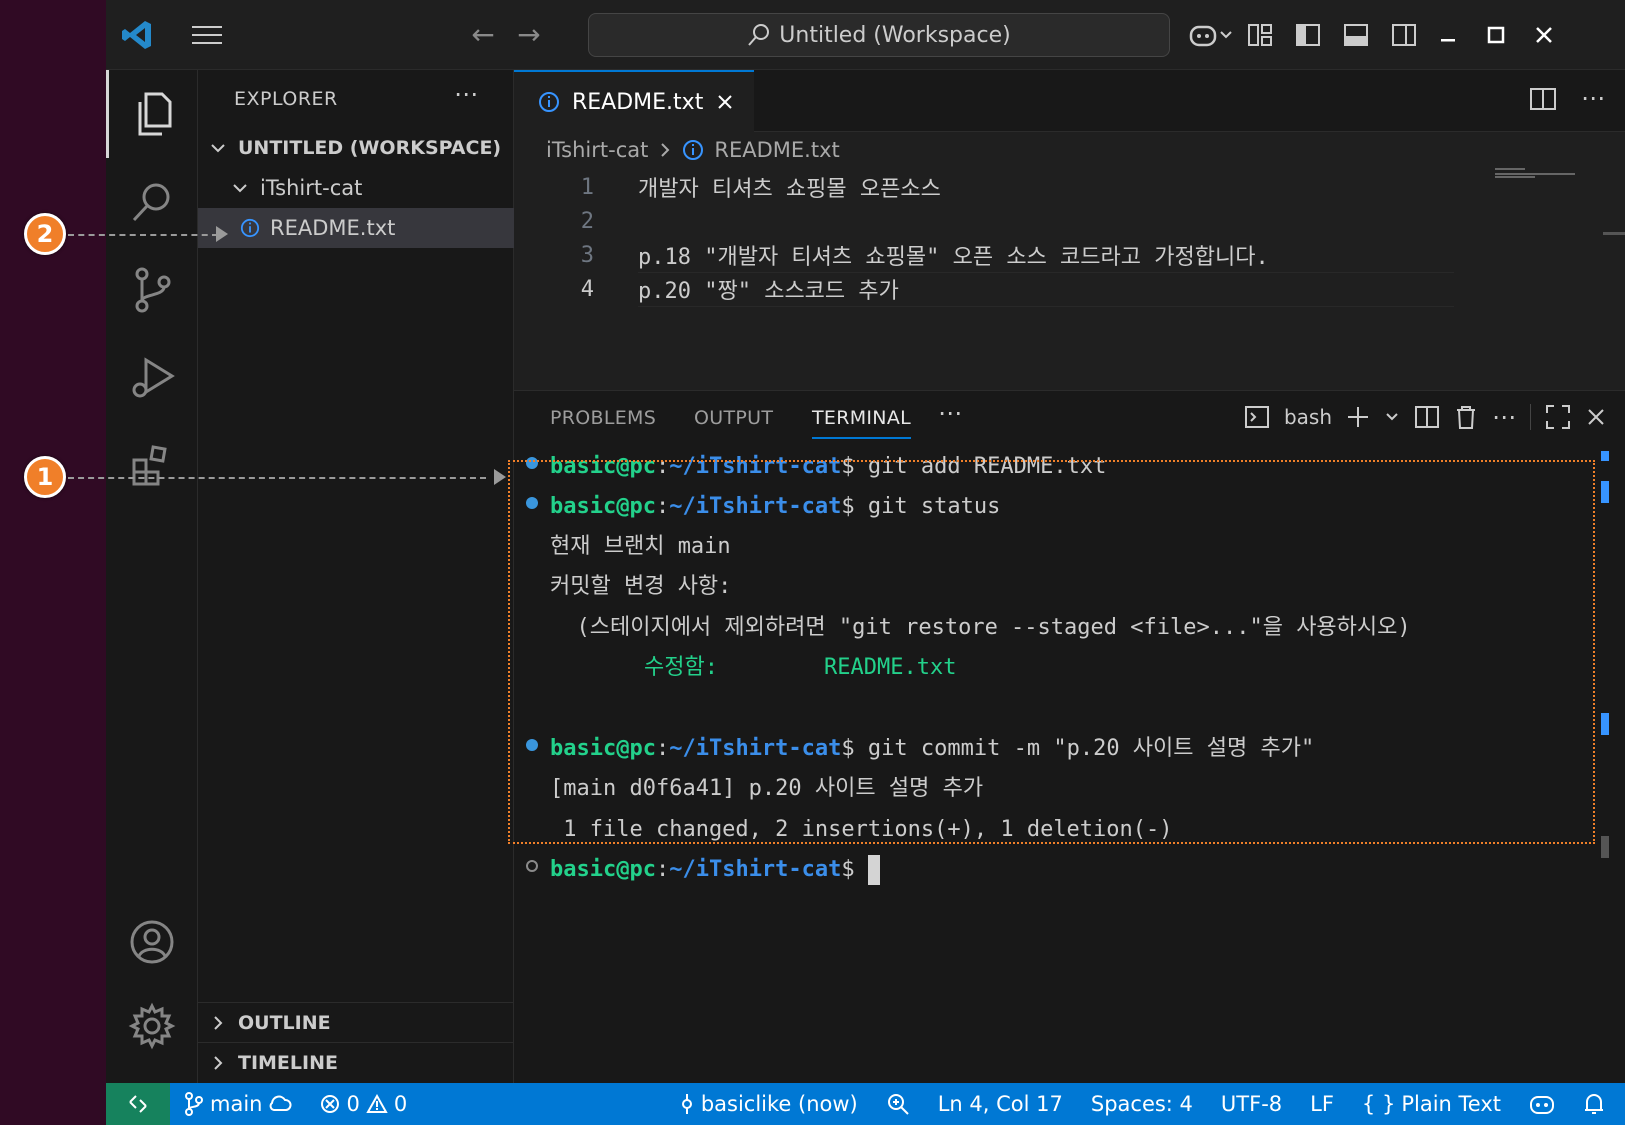  What do you see at coordinates (281, 1103) in the screenshot?
I see `cloud-sync-icon` at bounding box center [281, 1103].